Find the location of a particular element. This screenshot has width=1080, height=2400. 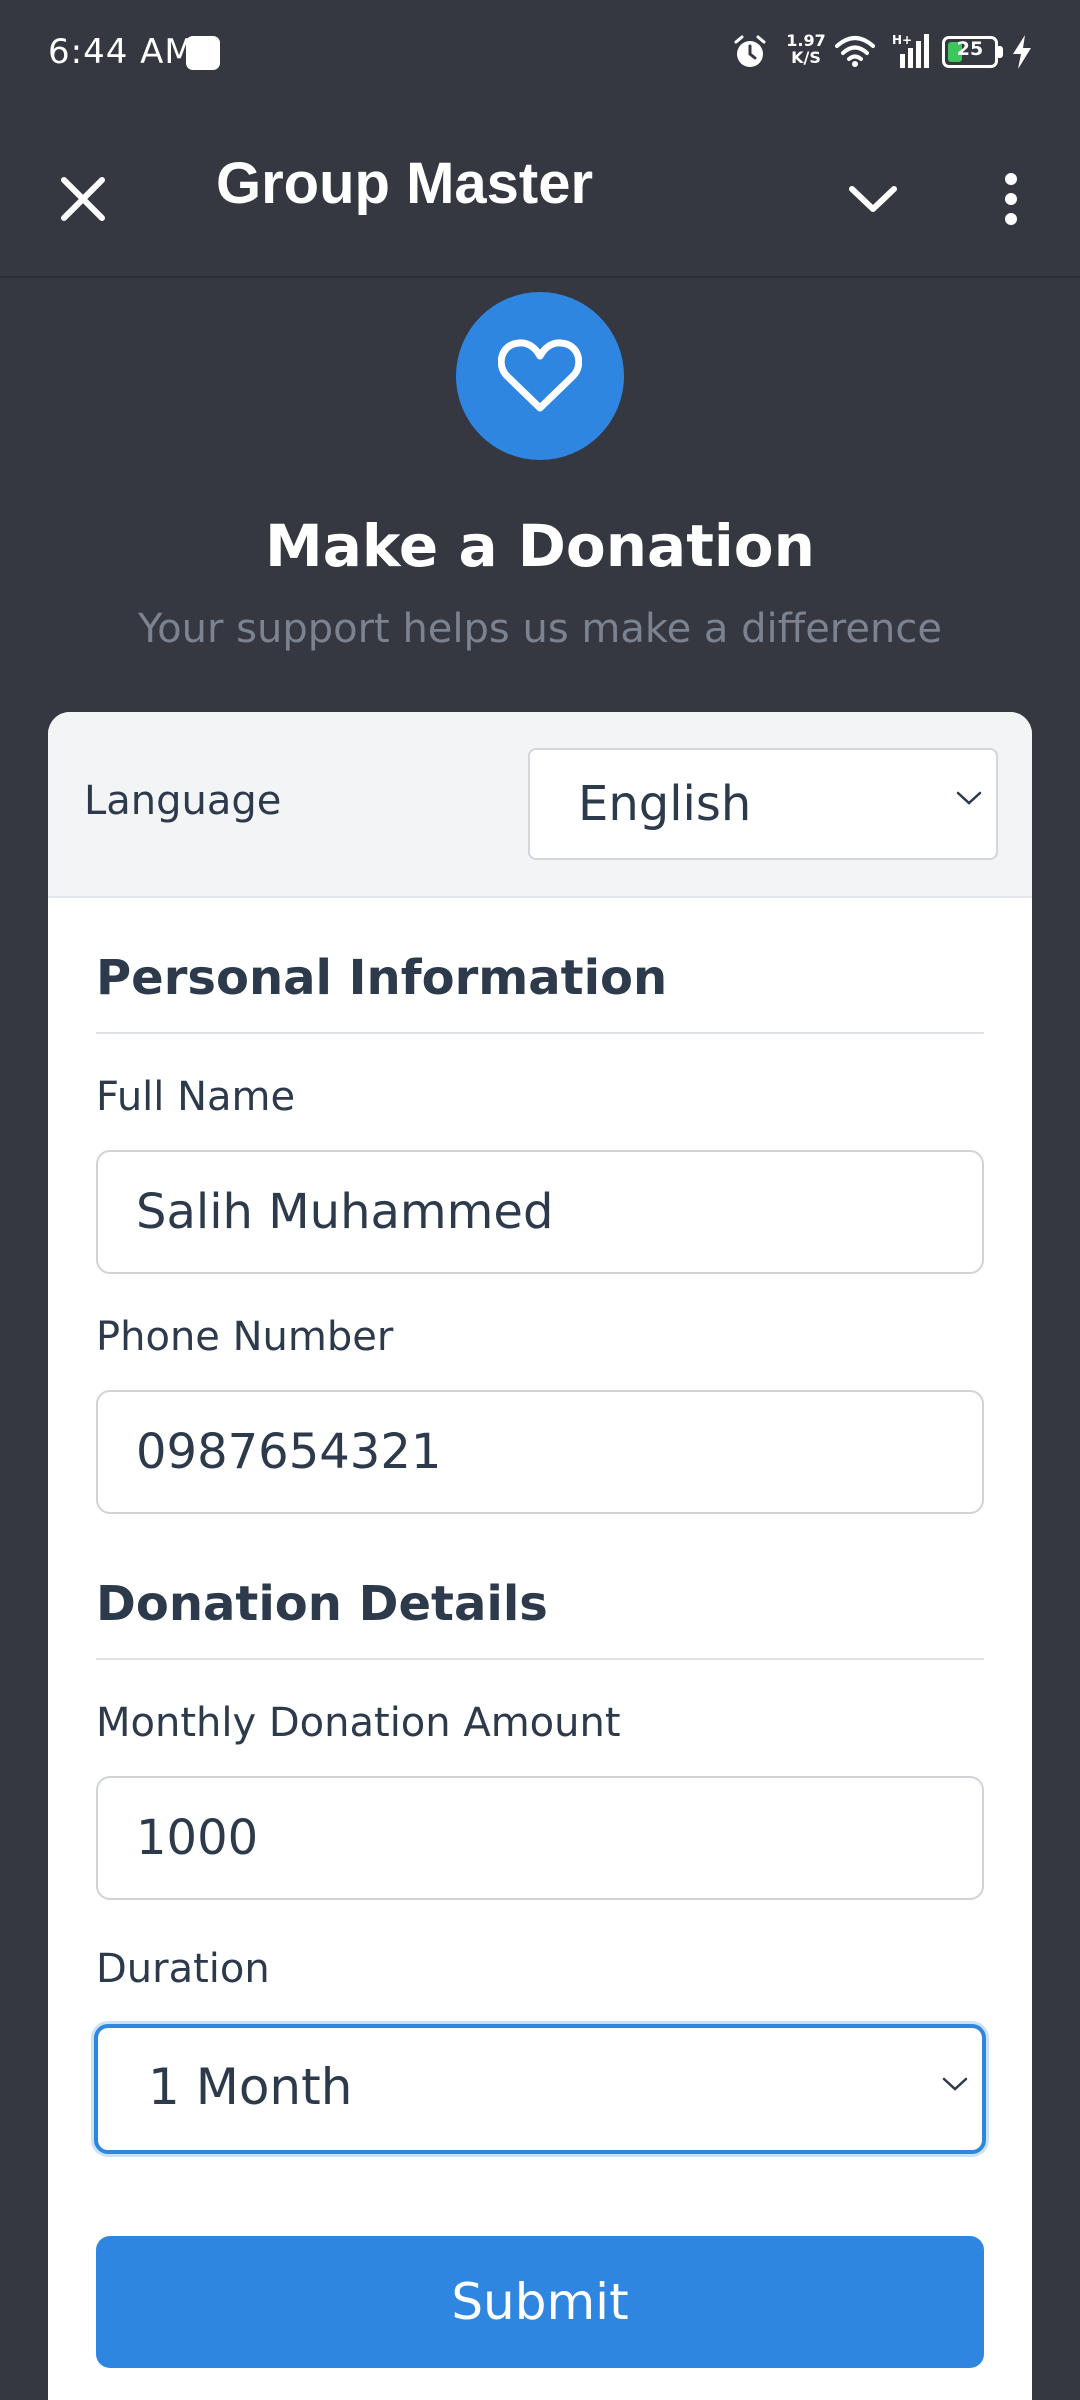

network-speed-value: 1.97 is located at coordinates (806, 40).